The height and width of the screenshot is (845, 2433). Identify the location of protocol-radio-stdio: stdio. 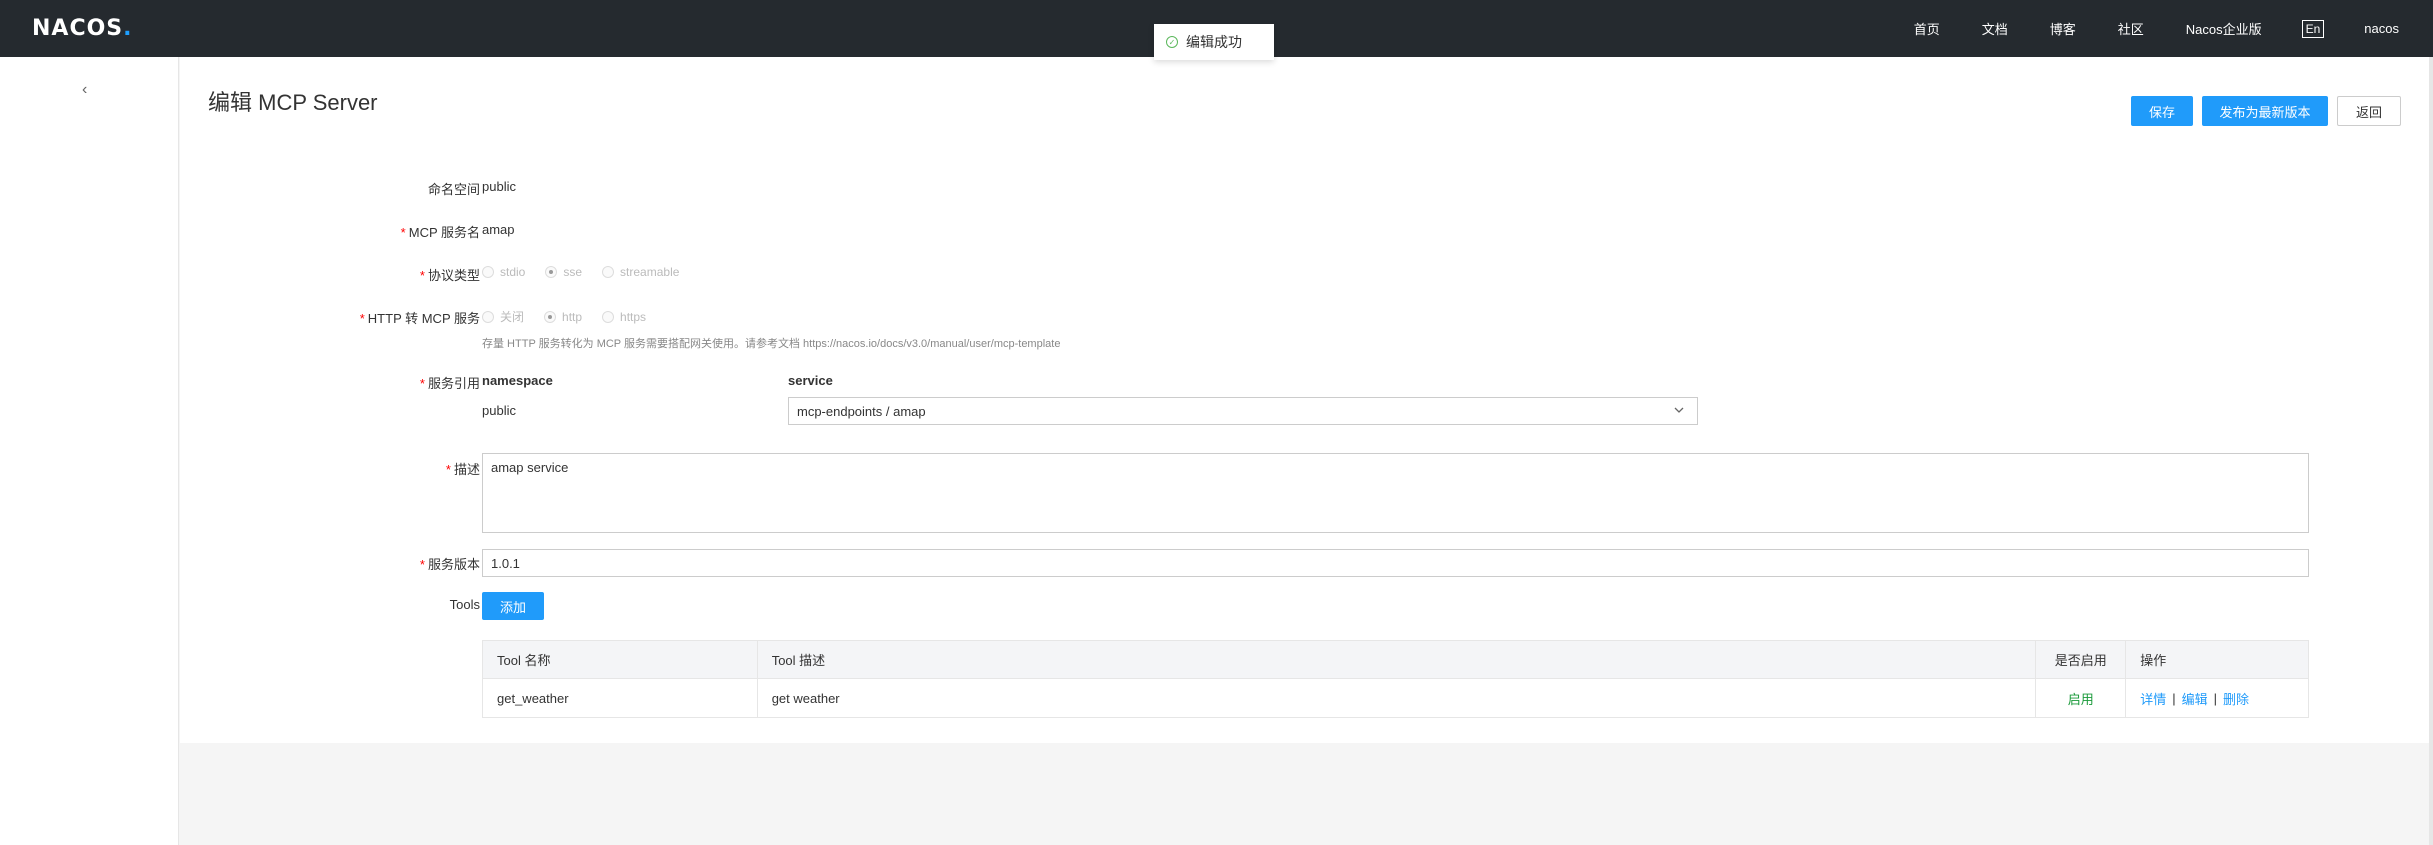
(503, 272).